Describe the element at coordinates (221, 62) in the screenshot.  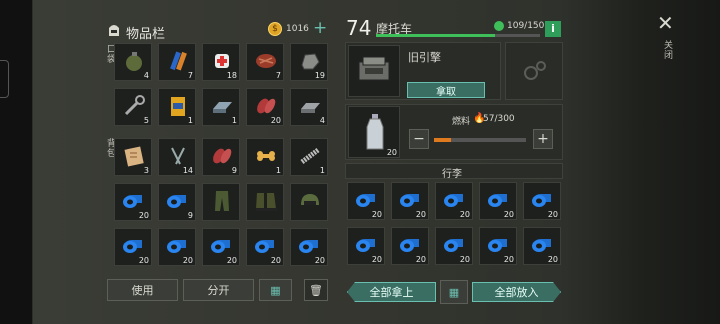
I see `pocket-slot: 18` at that location.